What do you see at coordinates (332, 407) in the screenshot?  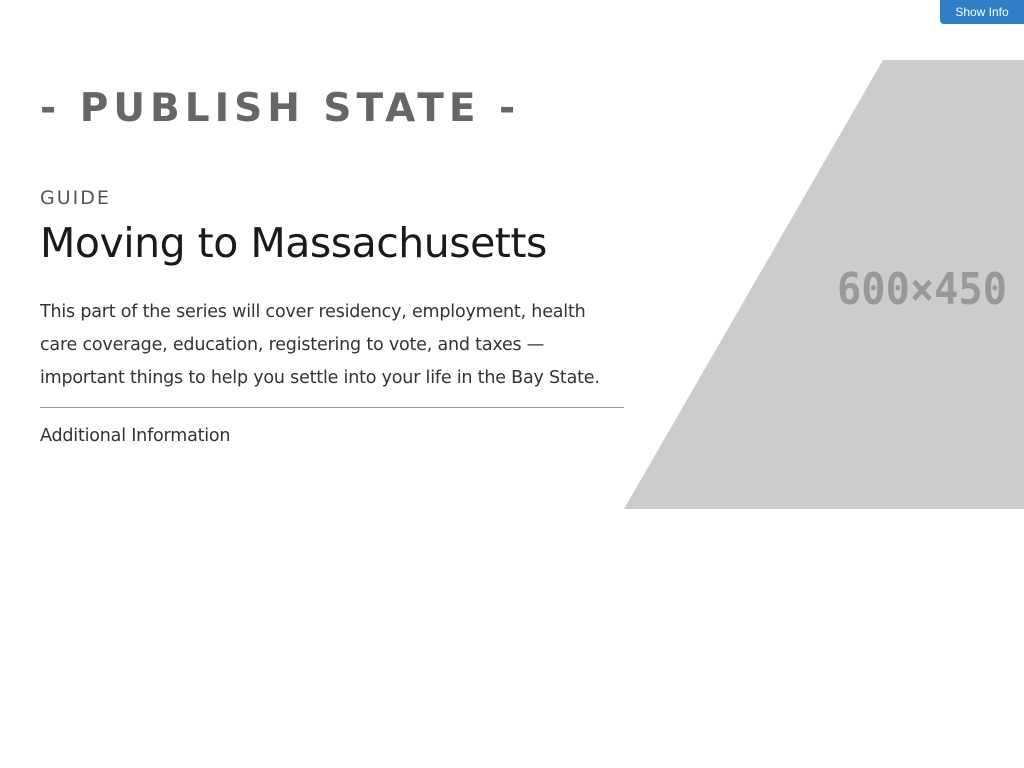 I see `divider` at bounding box center [332, 407].